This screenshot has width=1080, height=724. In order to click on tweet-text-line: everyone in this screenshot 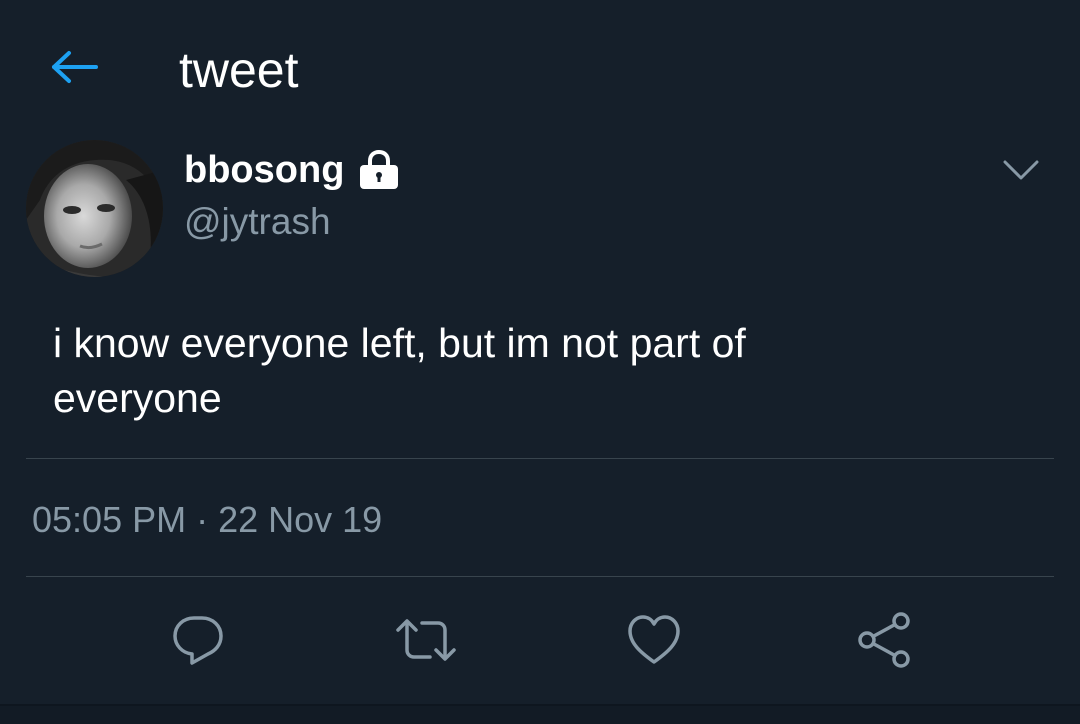, I will do `click(137, 398)`.